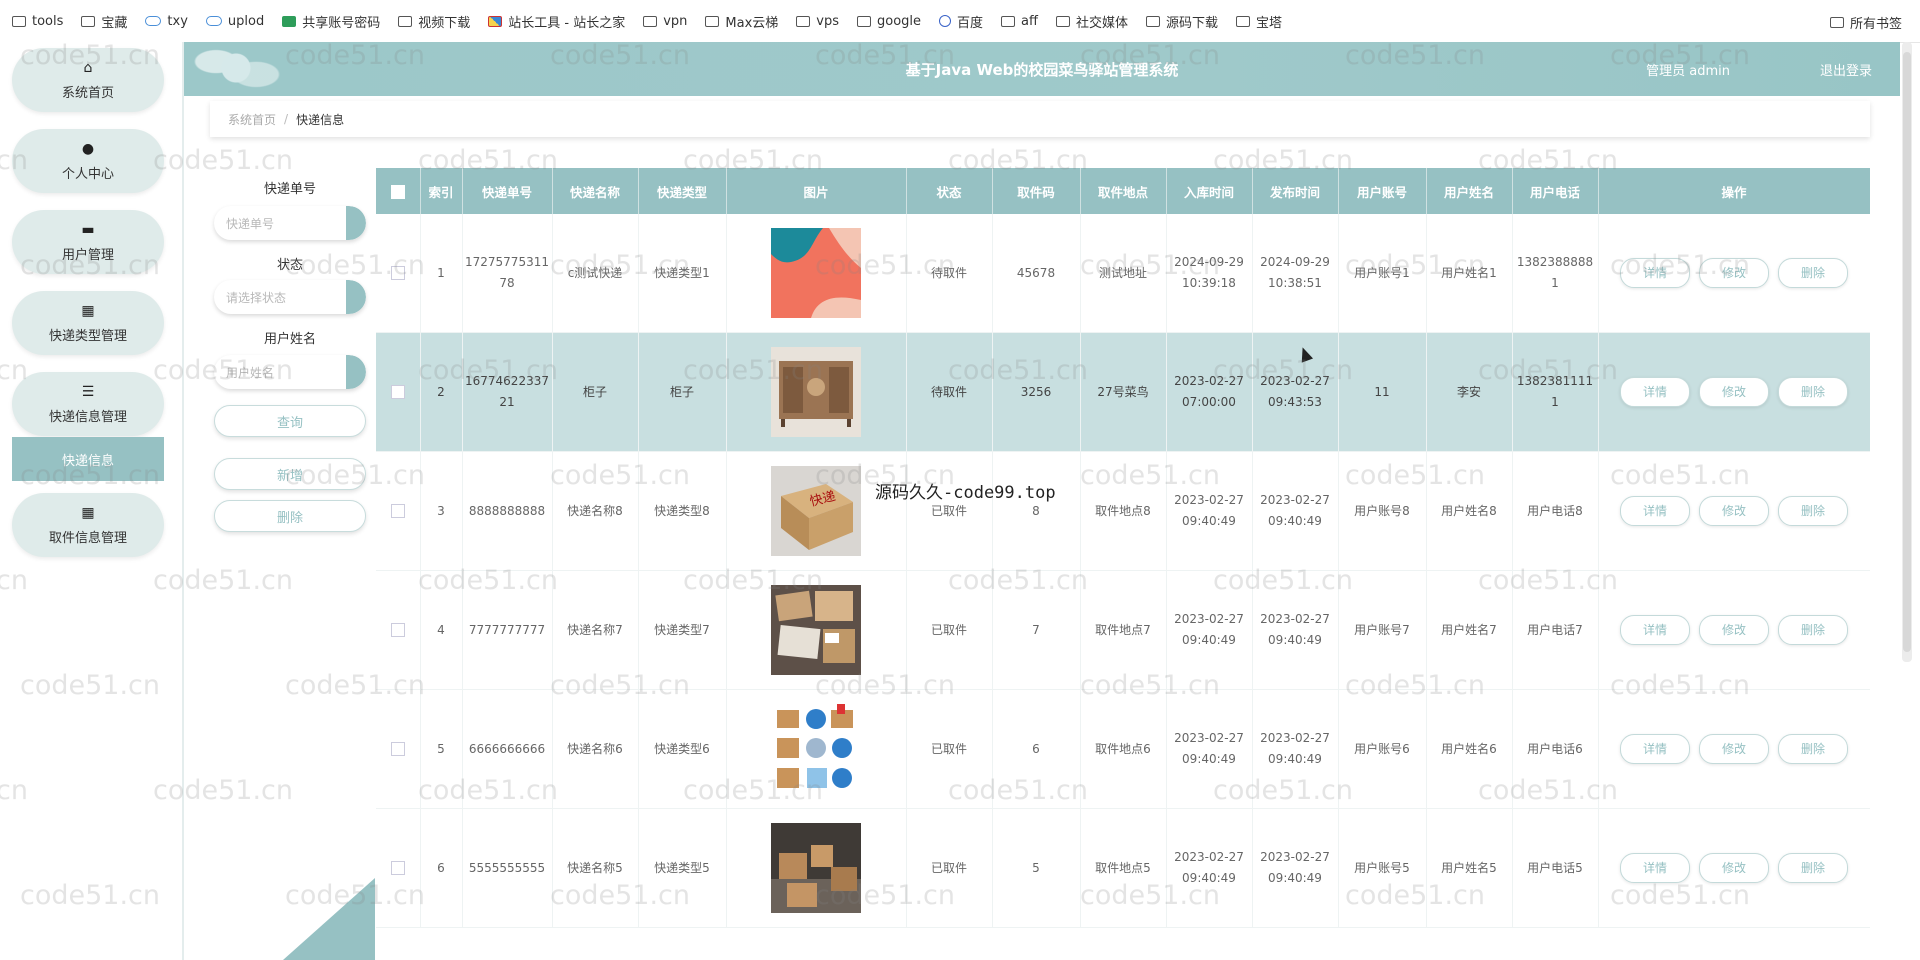 This screenshot has width=1920, height=960. I want to click on query-button: 查询, so click(290, 421).